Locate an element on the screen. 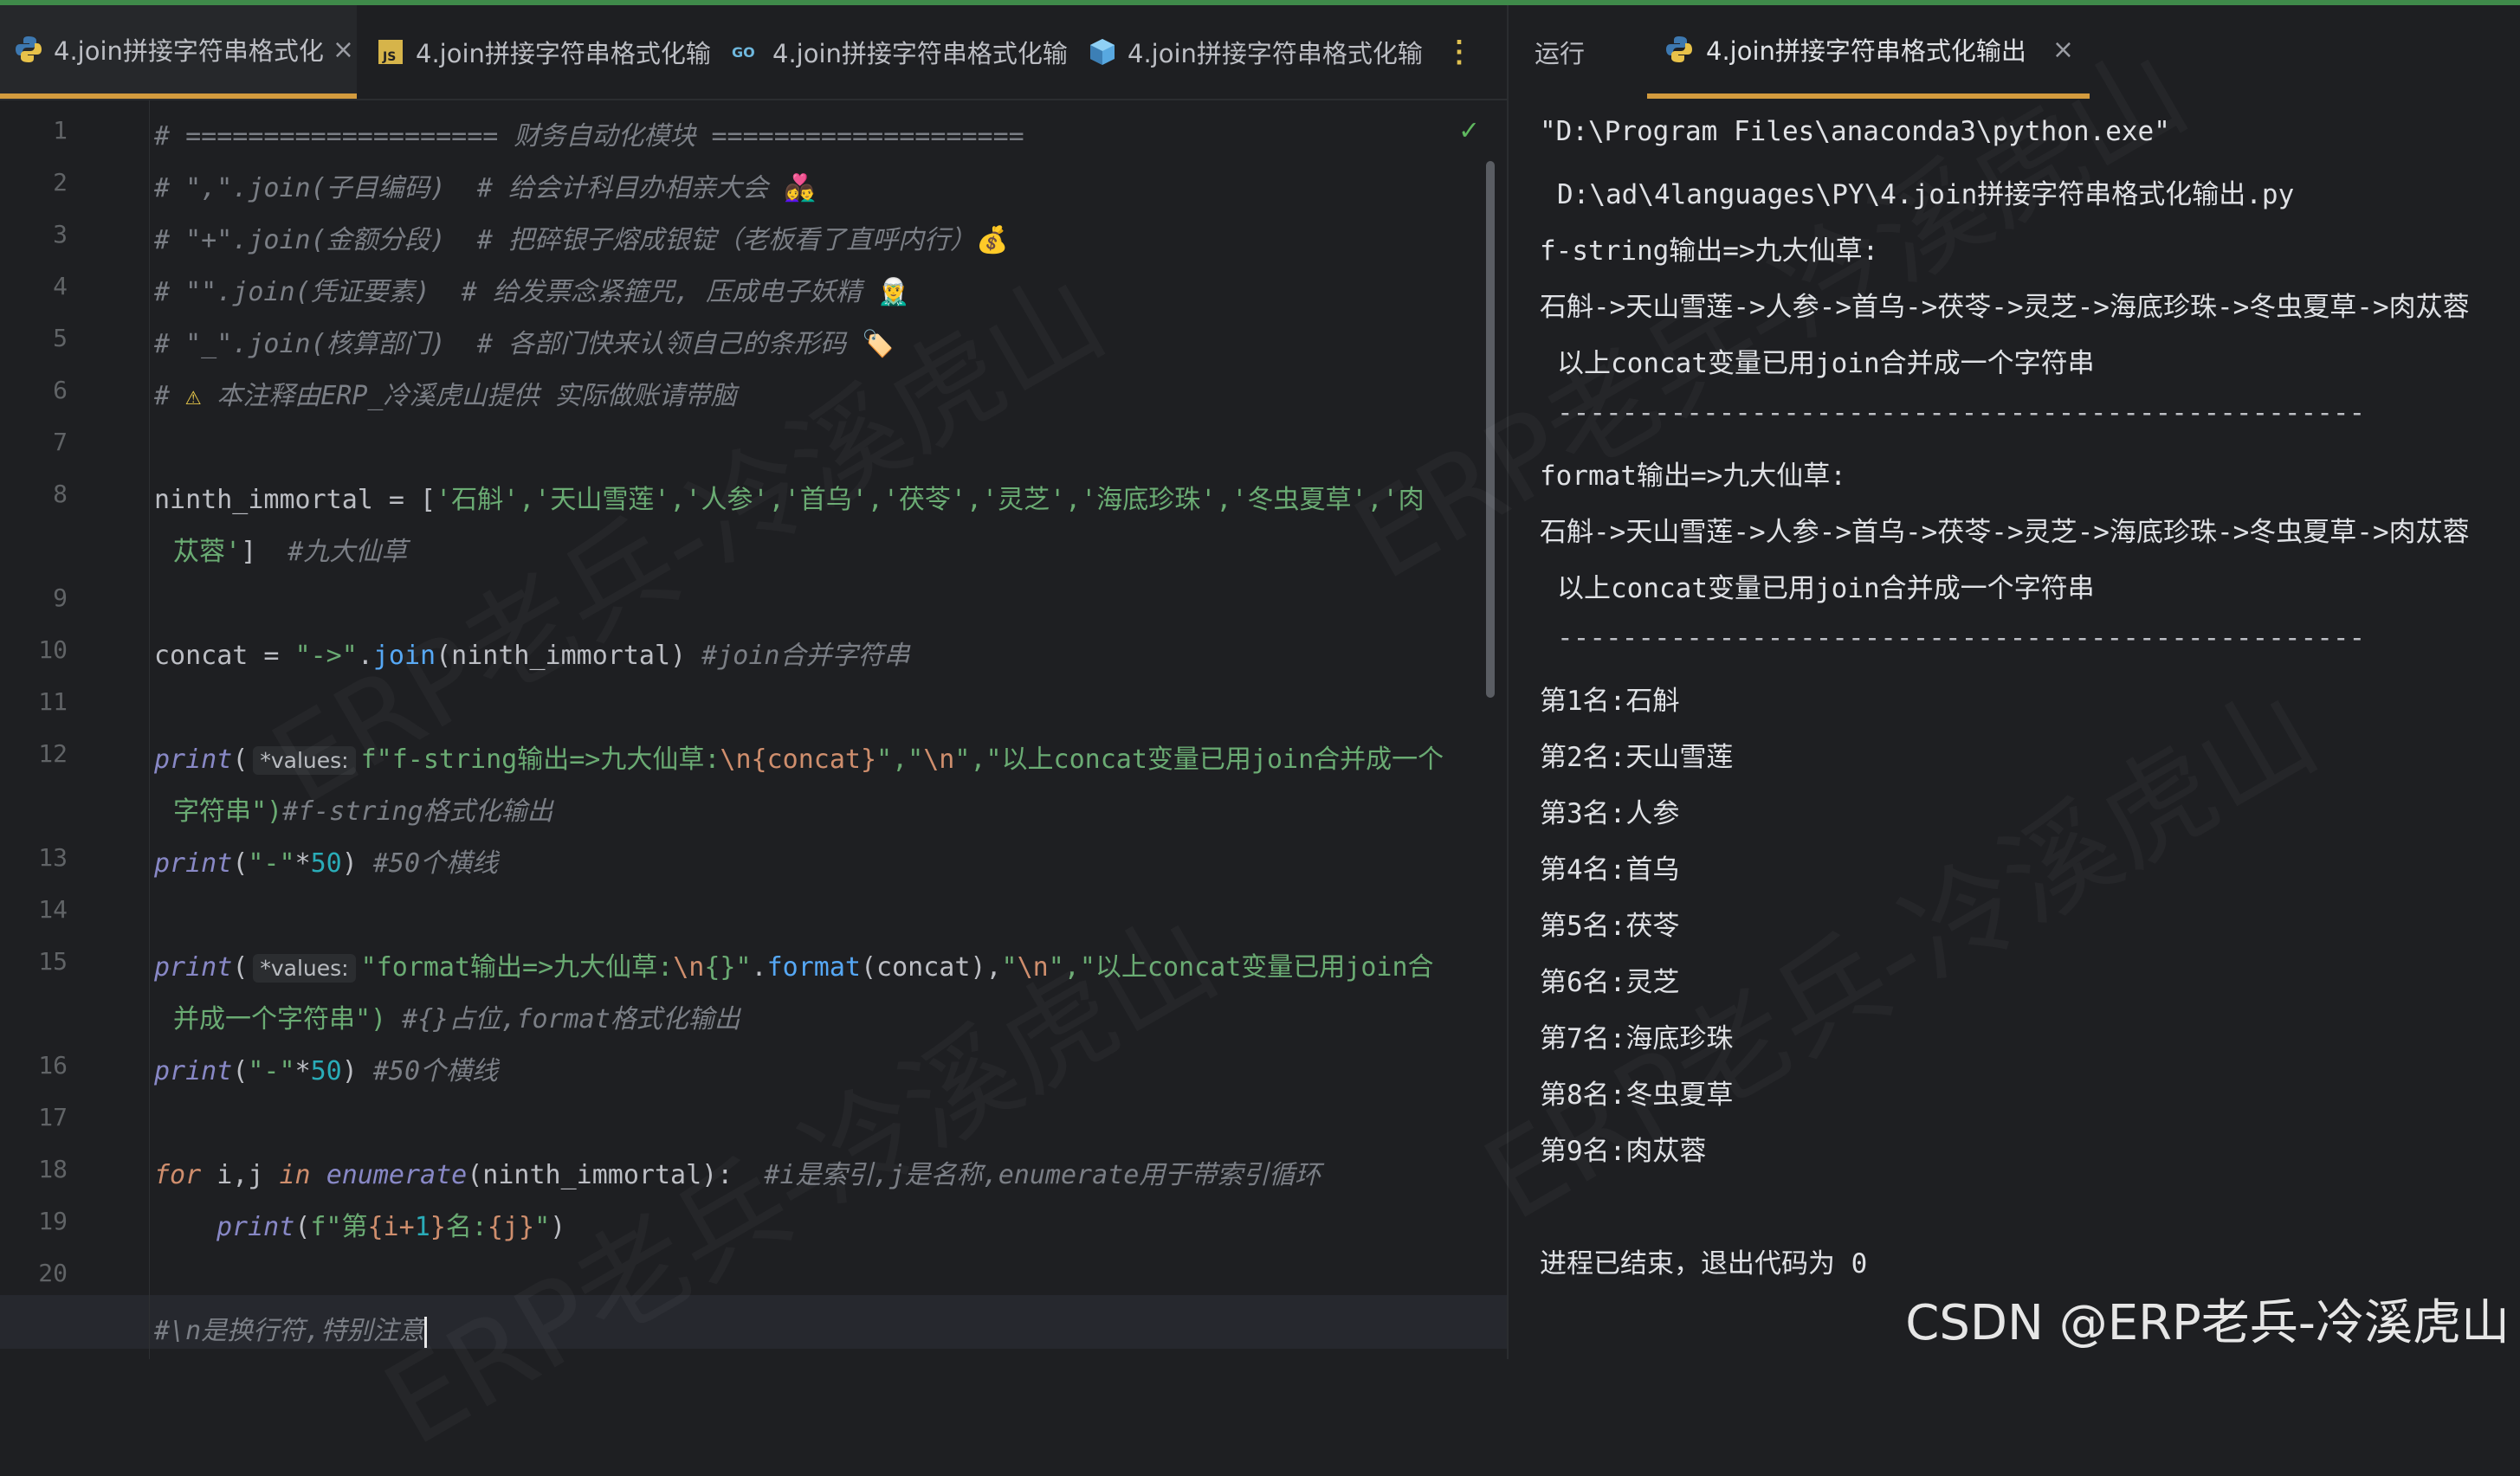  operator: * is located at coordinates (302, 1071).